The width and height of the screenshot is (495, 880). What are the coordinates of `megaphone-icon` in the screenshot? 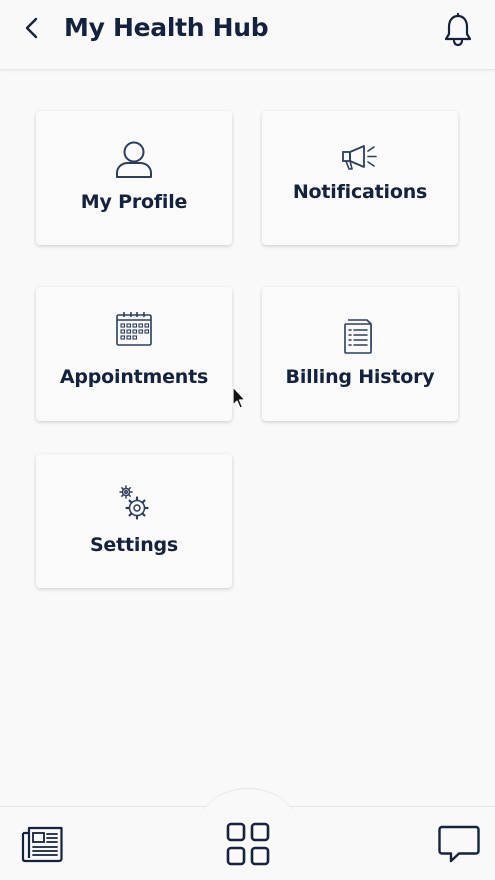 It's located at (360, 157).